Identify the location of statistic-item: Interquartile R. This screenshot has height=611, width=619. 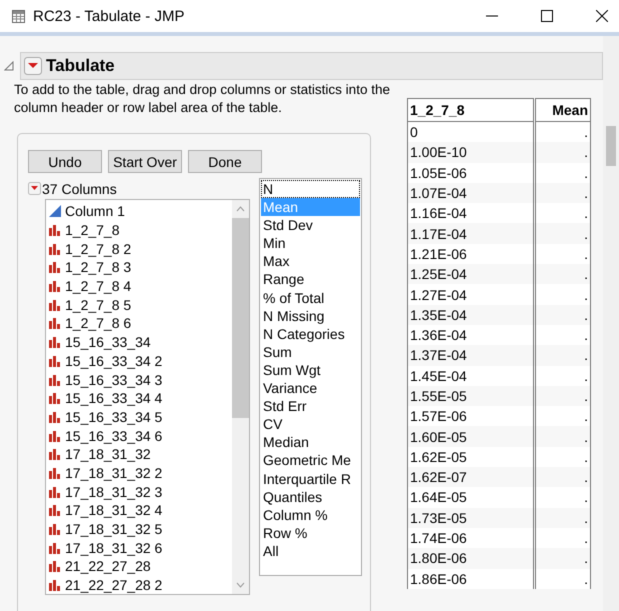
(310, 479).